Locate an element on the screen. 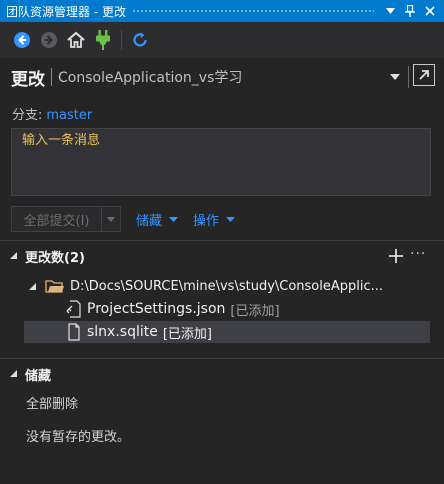 The width and height of the screenshot is (444, 484). forward-icon is located at coordinates (49, 40).